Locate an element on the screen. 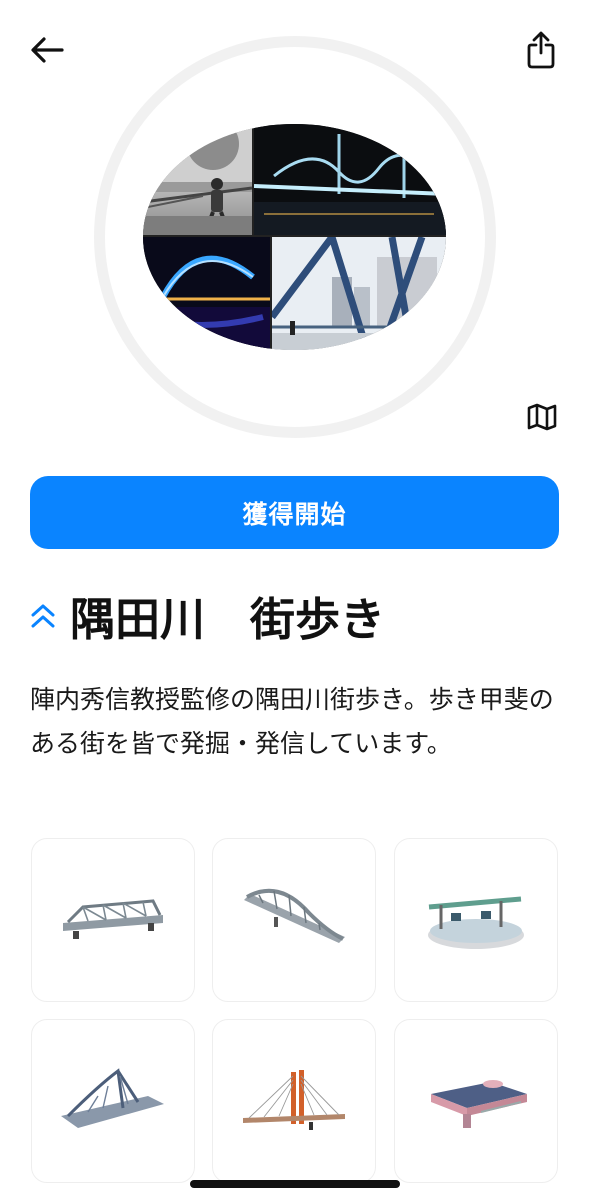 The height and width of the screenshot is (1200, 589). photo-steel-bridge-day is located at coordinates (359, 293).